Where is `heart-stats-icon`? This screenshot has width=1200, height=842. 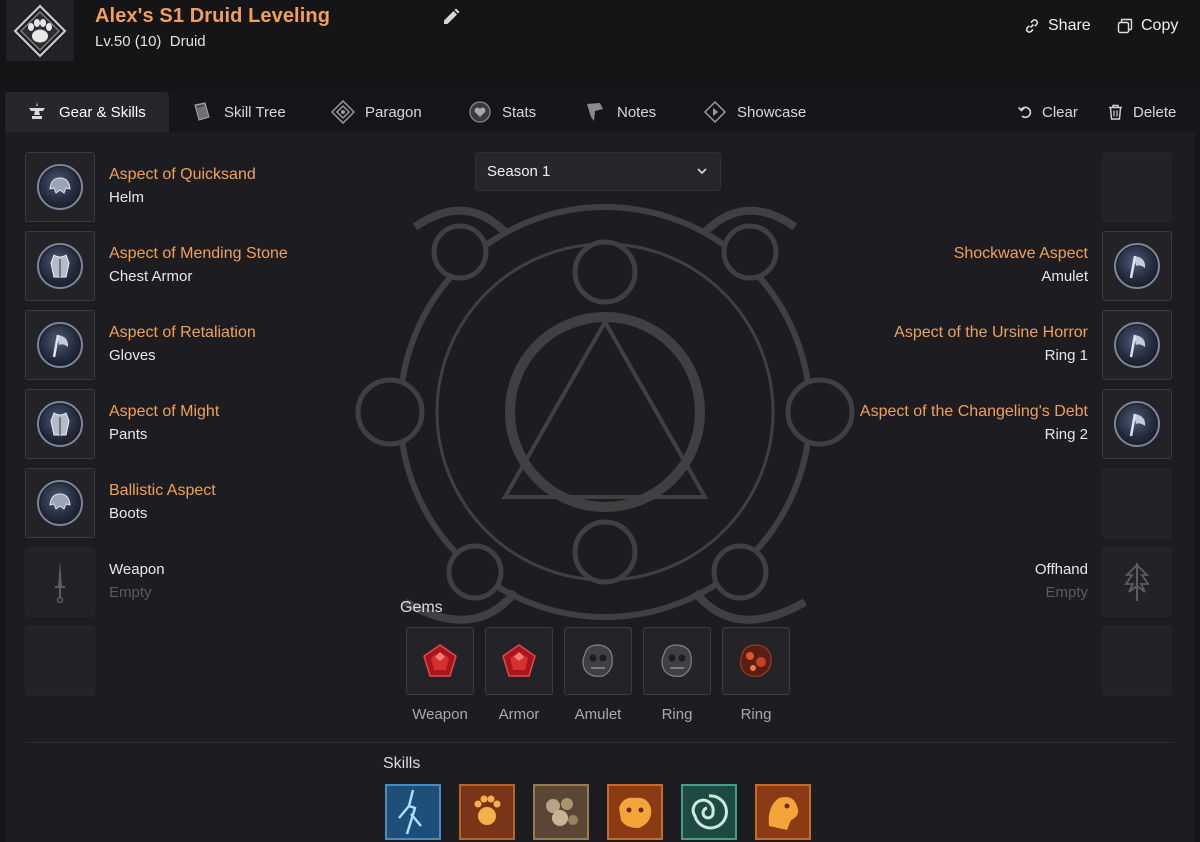
heart-stats-icon is located at coordinates (480, 112).